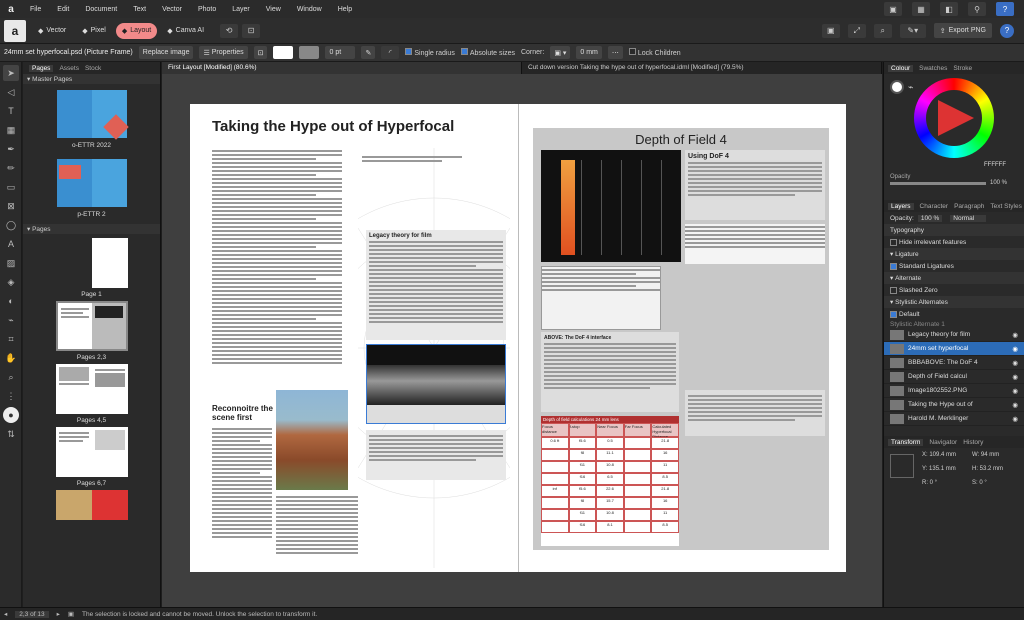  Describe the element at coordinates (901, 68) in the screenshot. I see `tab-colour: Colour` at that location.